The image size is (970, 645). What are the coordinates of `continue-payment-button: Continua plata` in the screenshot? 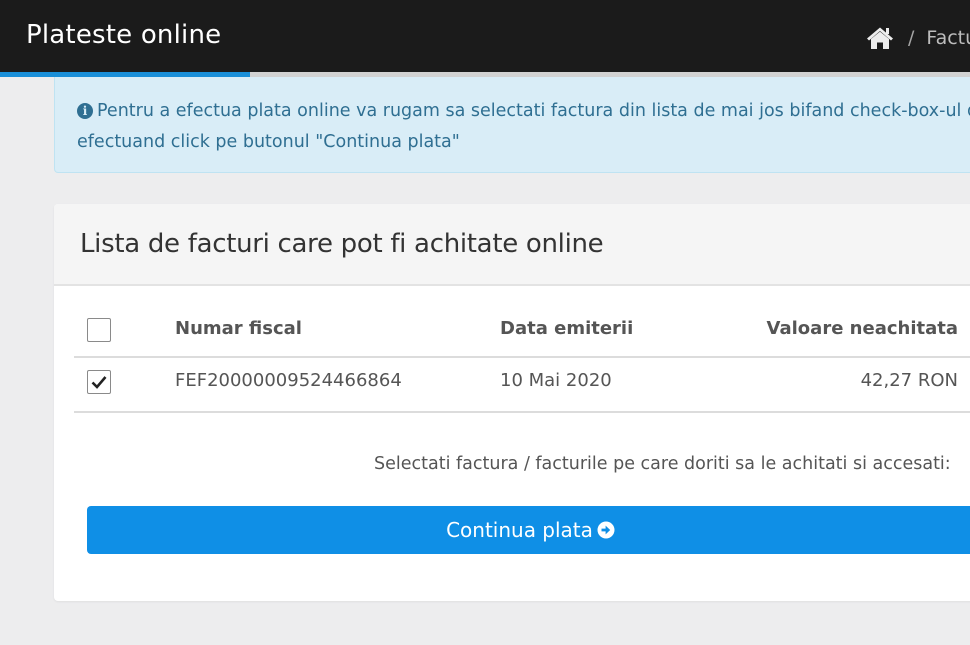 It's located at (528, 530).